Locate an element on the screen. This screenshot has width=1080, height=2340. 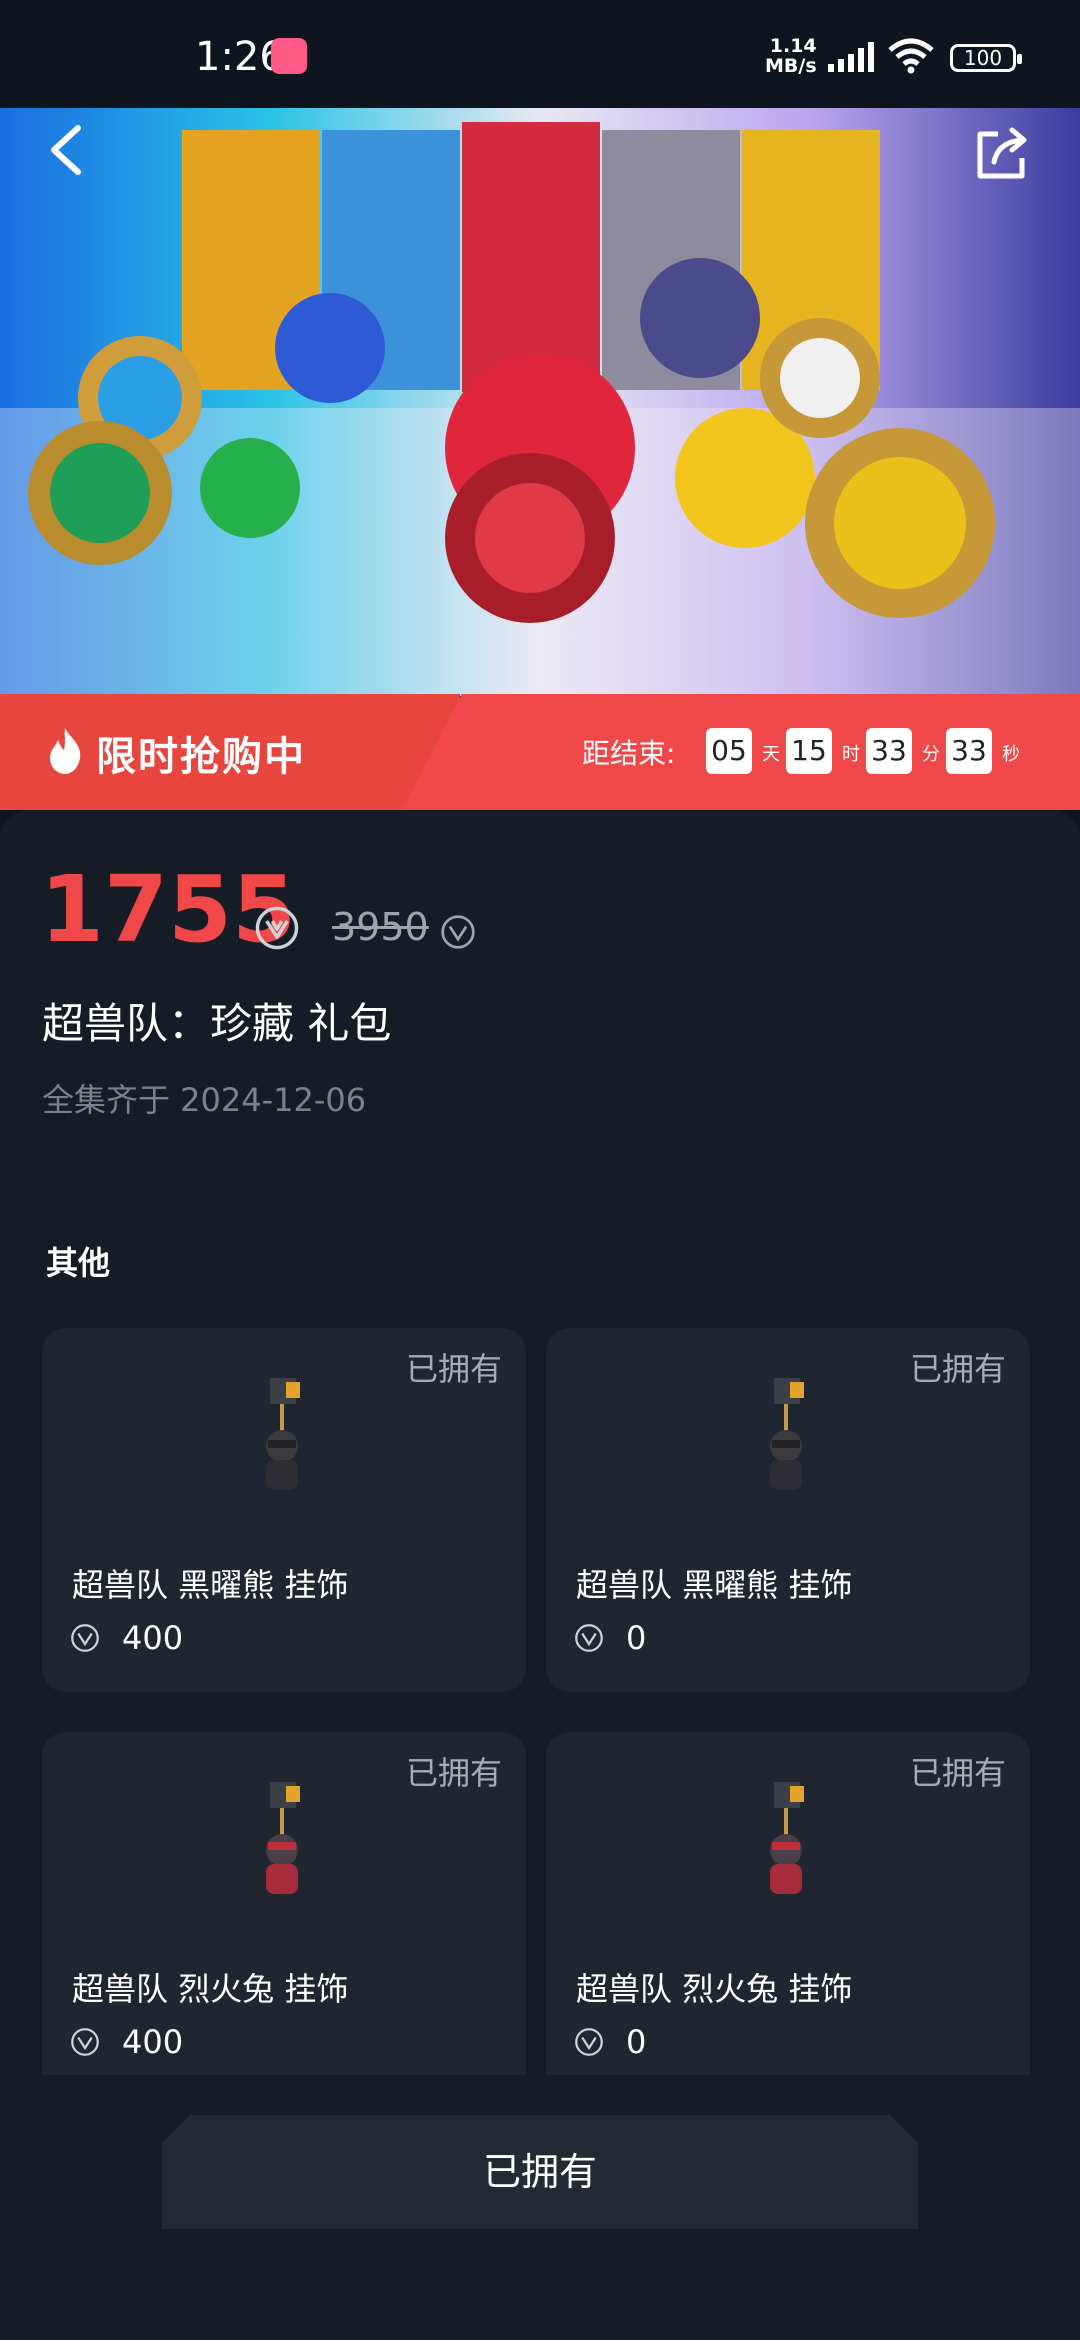
countdown-minutes: 33 is located at coordinates (889, 751).